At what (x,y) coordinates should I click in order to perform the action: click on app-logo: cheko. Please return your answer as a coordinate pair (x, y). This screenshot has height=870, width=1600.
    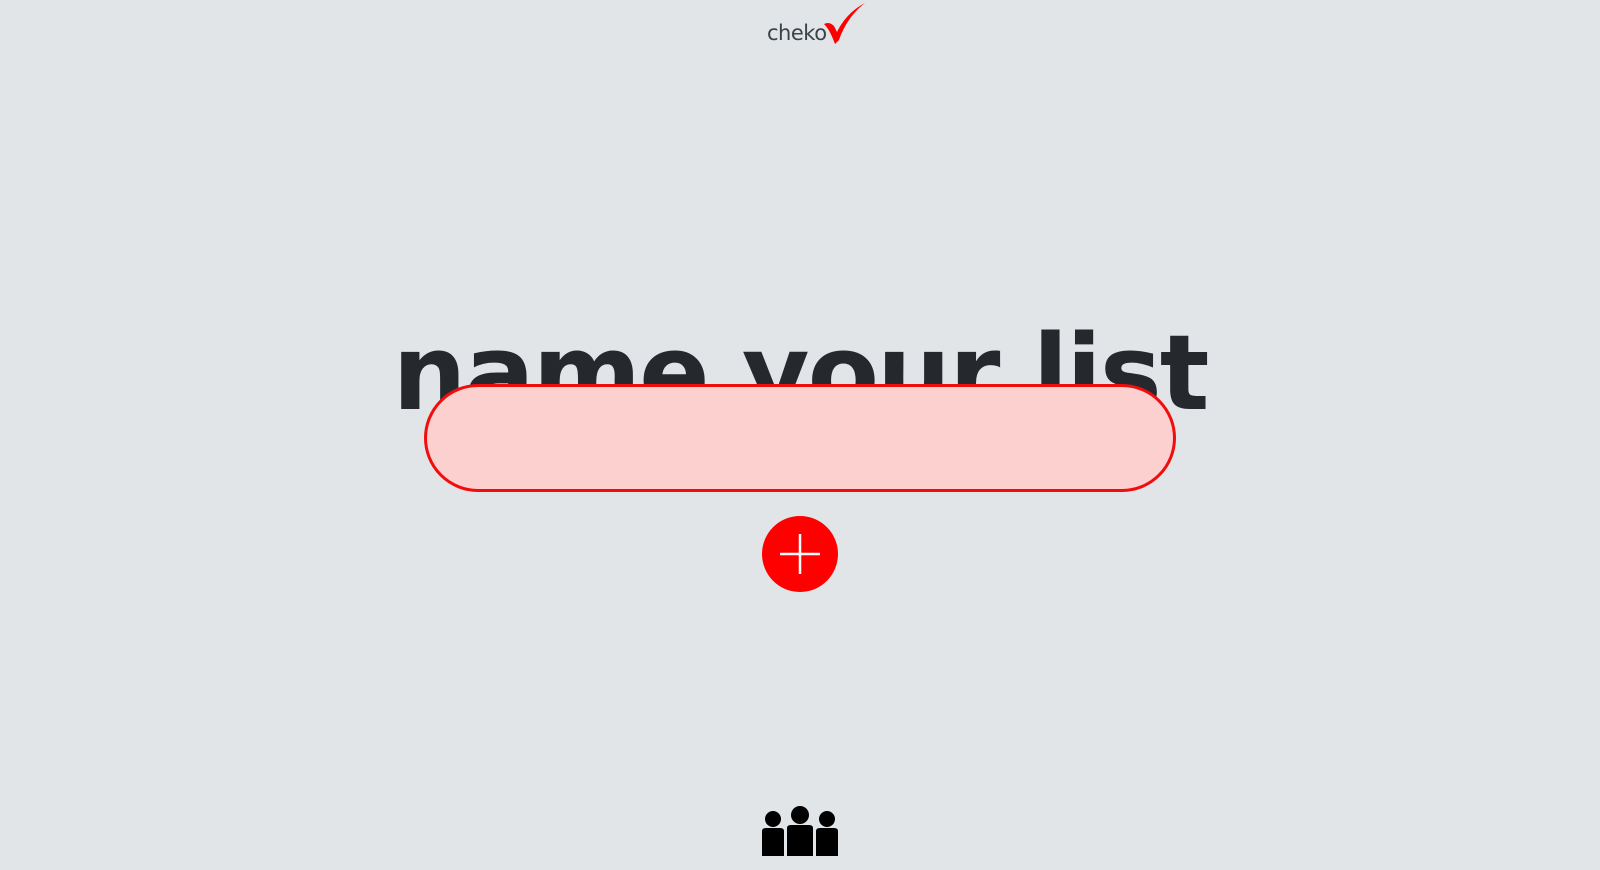
    Looking at the image, I should click on (822, 26).